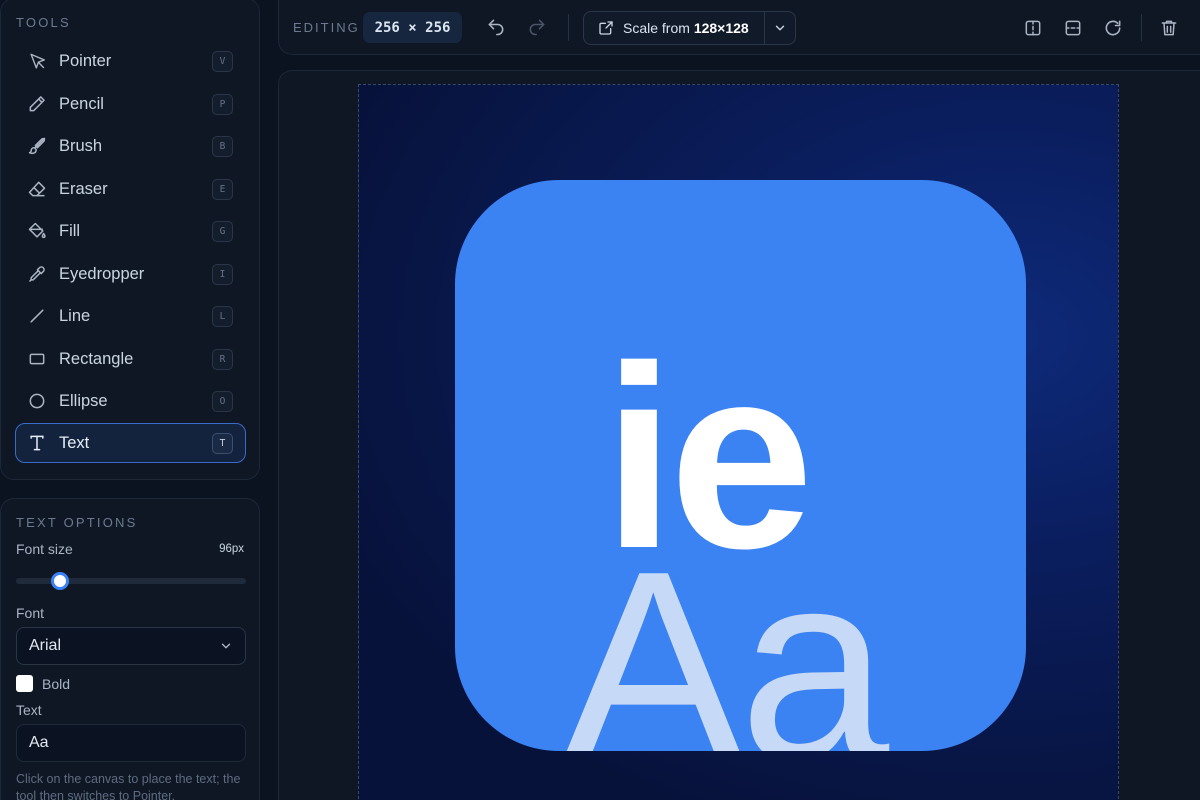 The height and width of the screenshot is (800, 1200). Describe the element at coordinates (222, 104) in the screenshot. I see `shortcut-key: P` at that location.